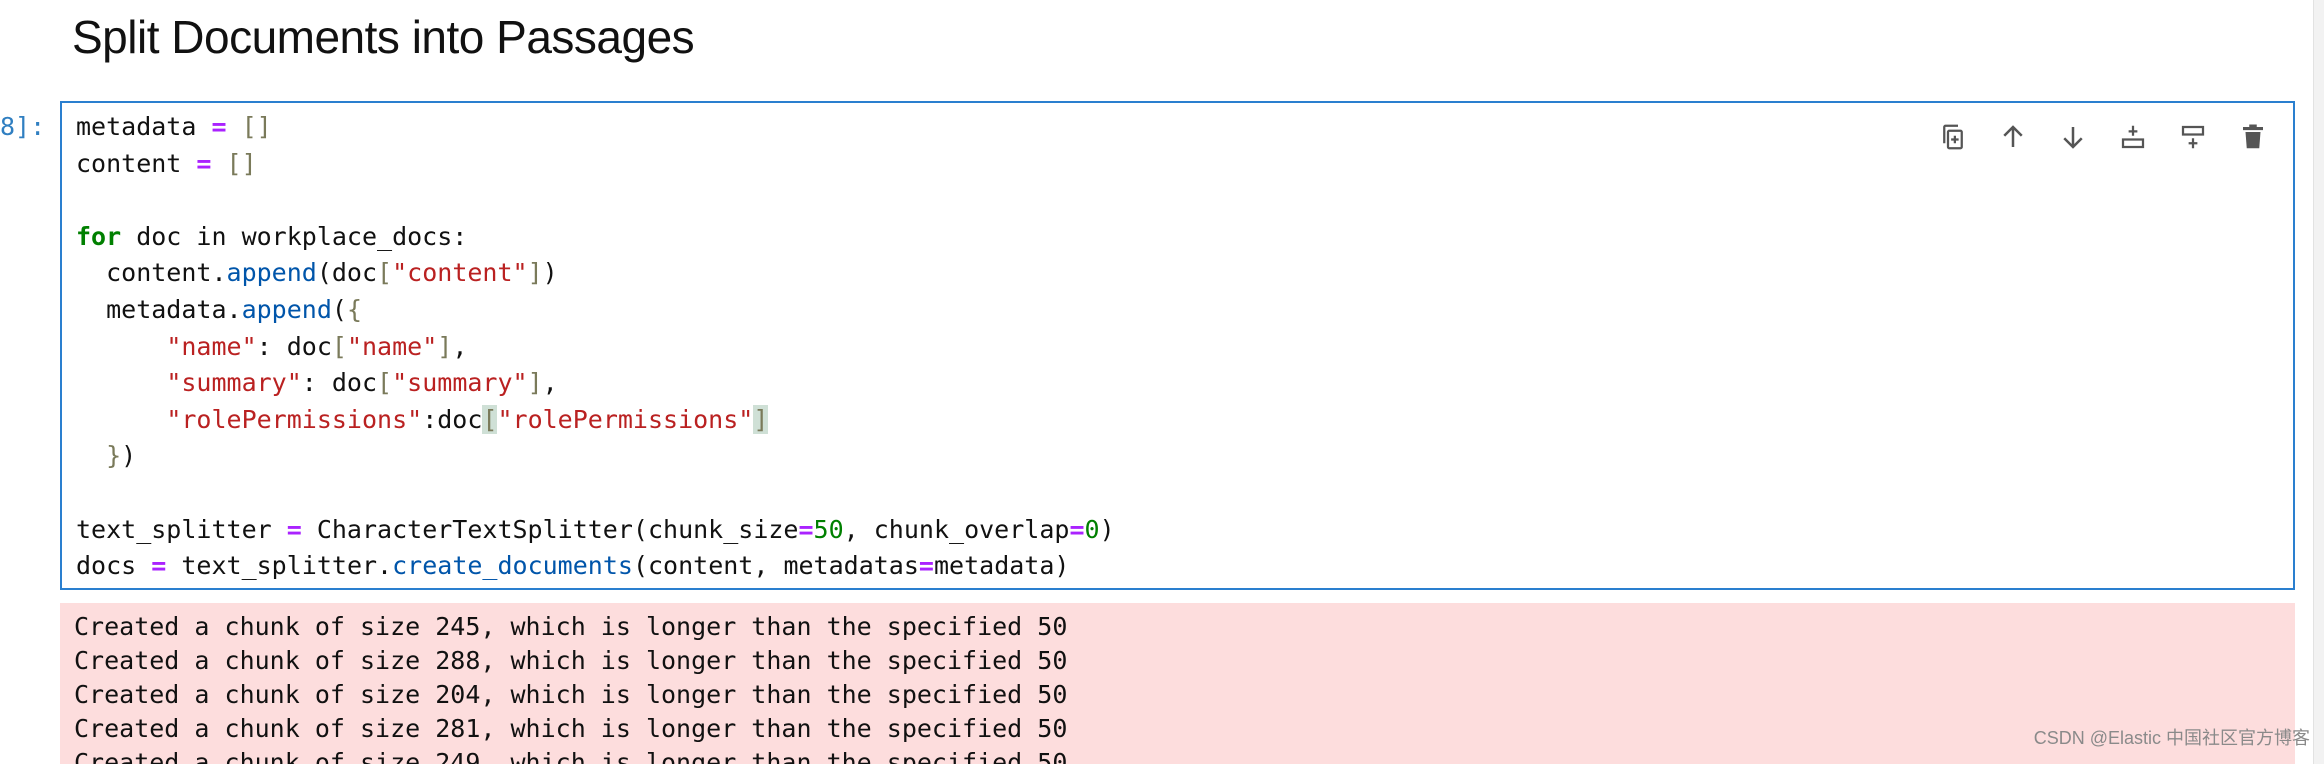 The width and height of the screenshot is (2324, 764). I want to click on arrow-up-icon, so click(2013, 136).